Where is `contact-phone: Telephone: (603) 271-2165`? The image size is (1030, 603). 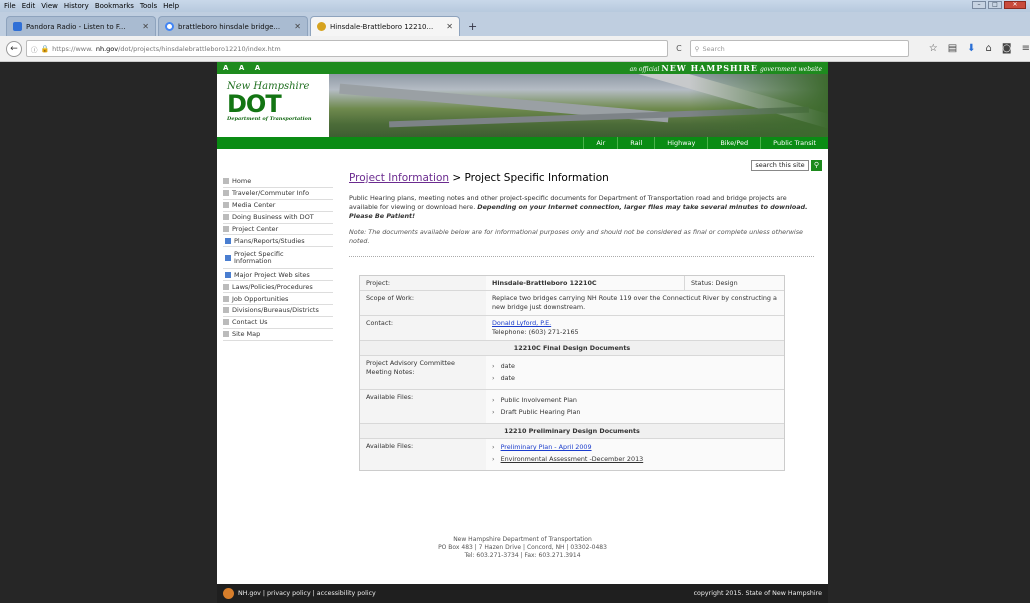
contact-phone: Telephone: (603) 271-2165 is located at coordinates (535, 332).